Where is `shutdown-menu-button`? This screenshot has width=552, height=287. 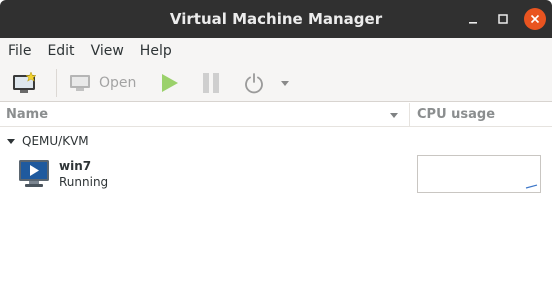 shutdown-menu-button is located at coordinates (285, 83).